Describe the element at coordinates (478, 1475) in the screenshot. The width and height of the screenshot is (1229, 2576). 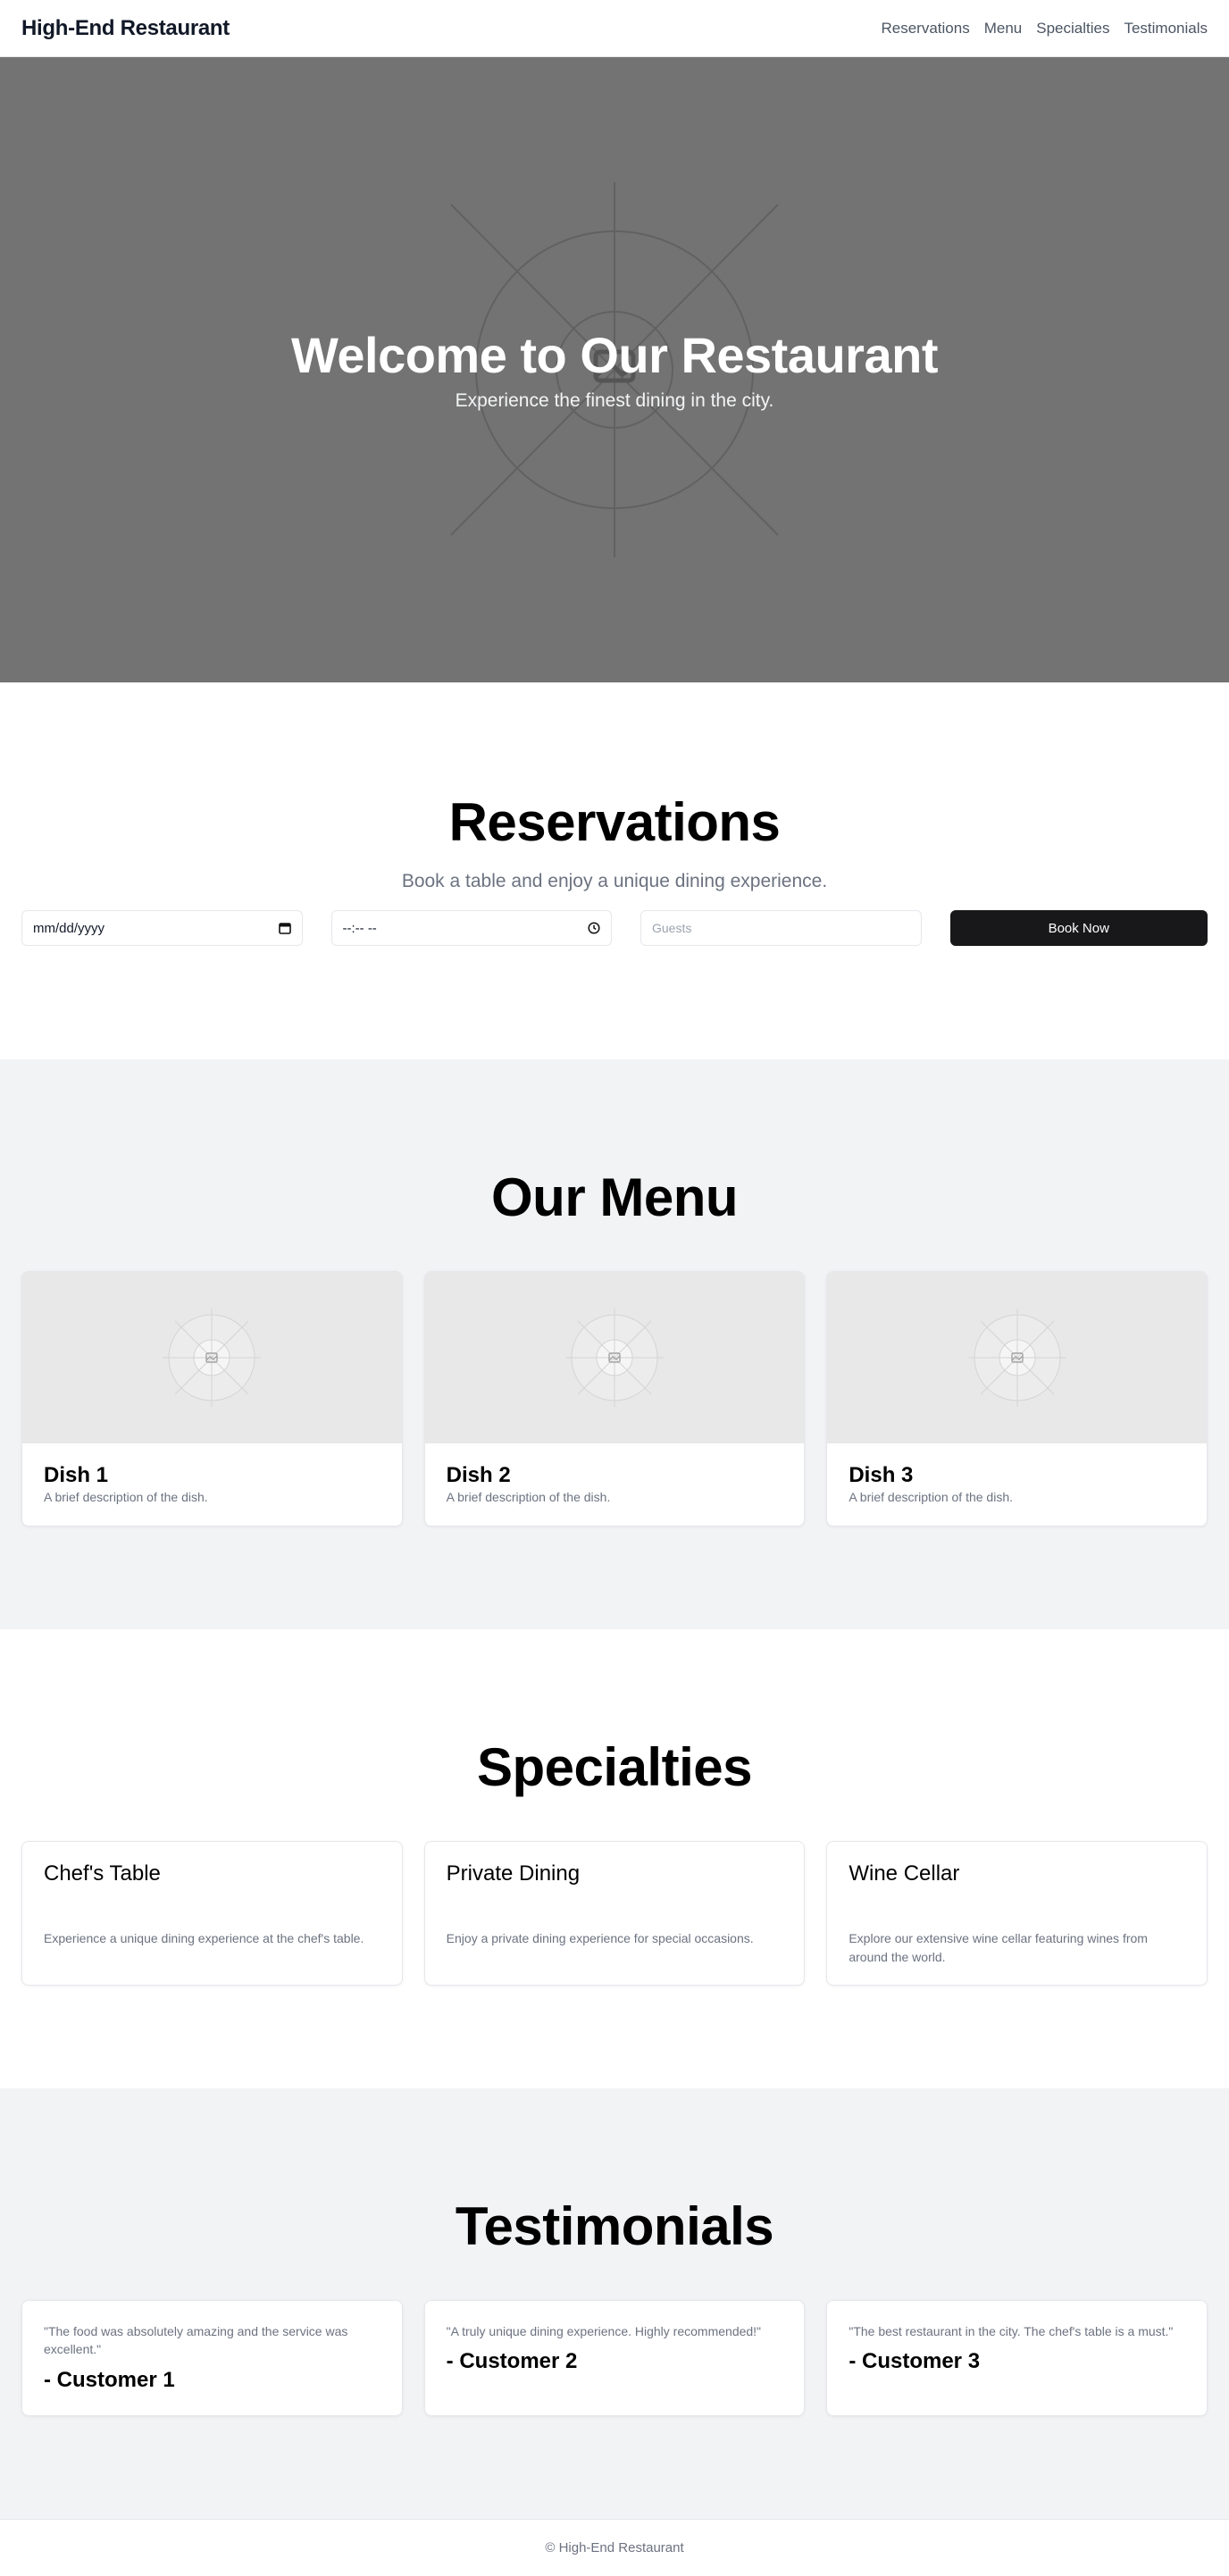
I see `dish-name: Dish 2` at that location.